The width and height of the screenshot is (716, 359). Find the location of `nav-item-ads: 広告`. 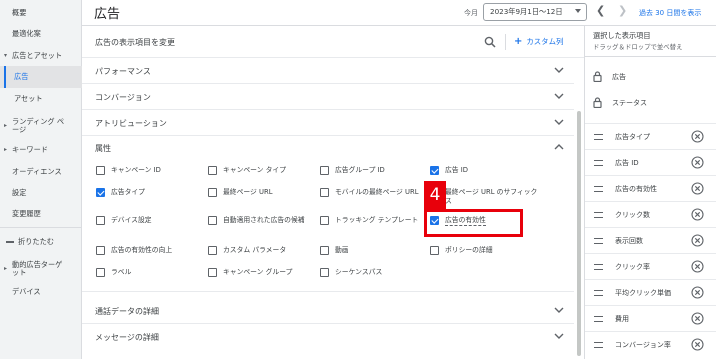

nav-item-ads: 広告 is located at coordinates (41, 77).